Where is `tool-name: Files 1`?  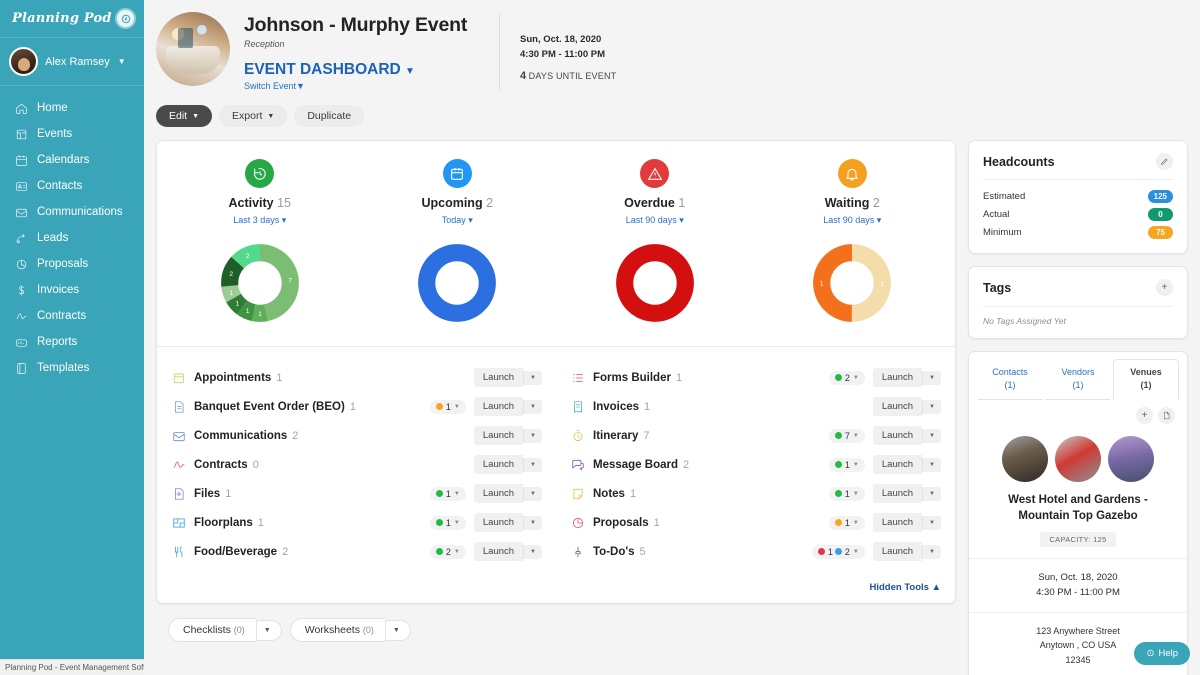 tool-name: Files 1 is located at coordinates (212, 494).